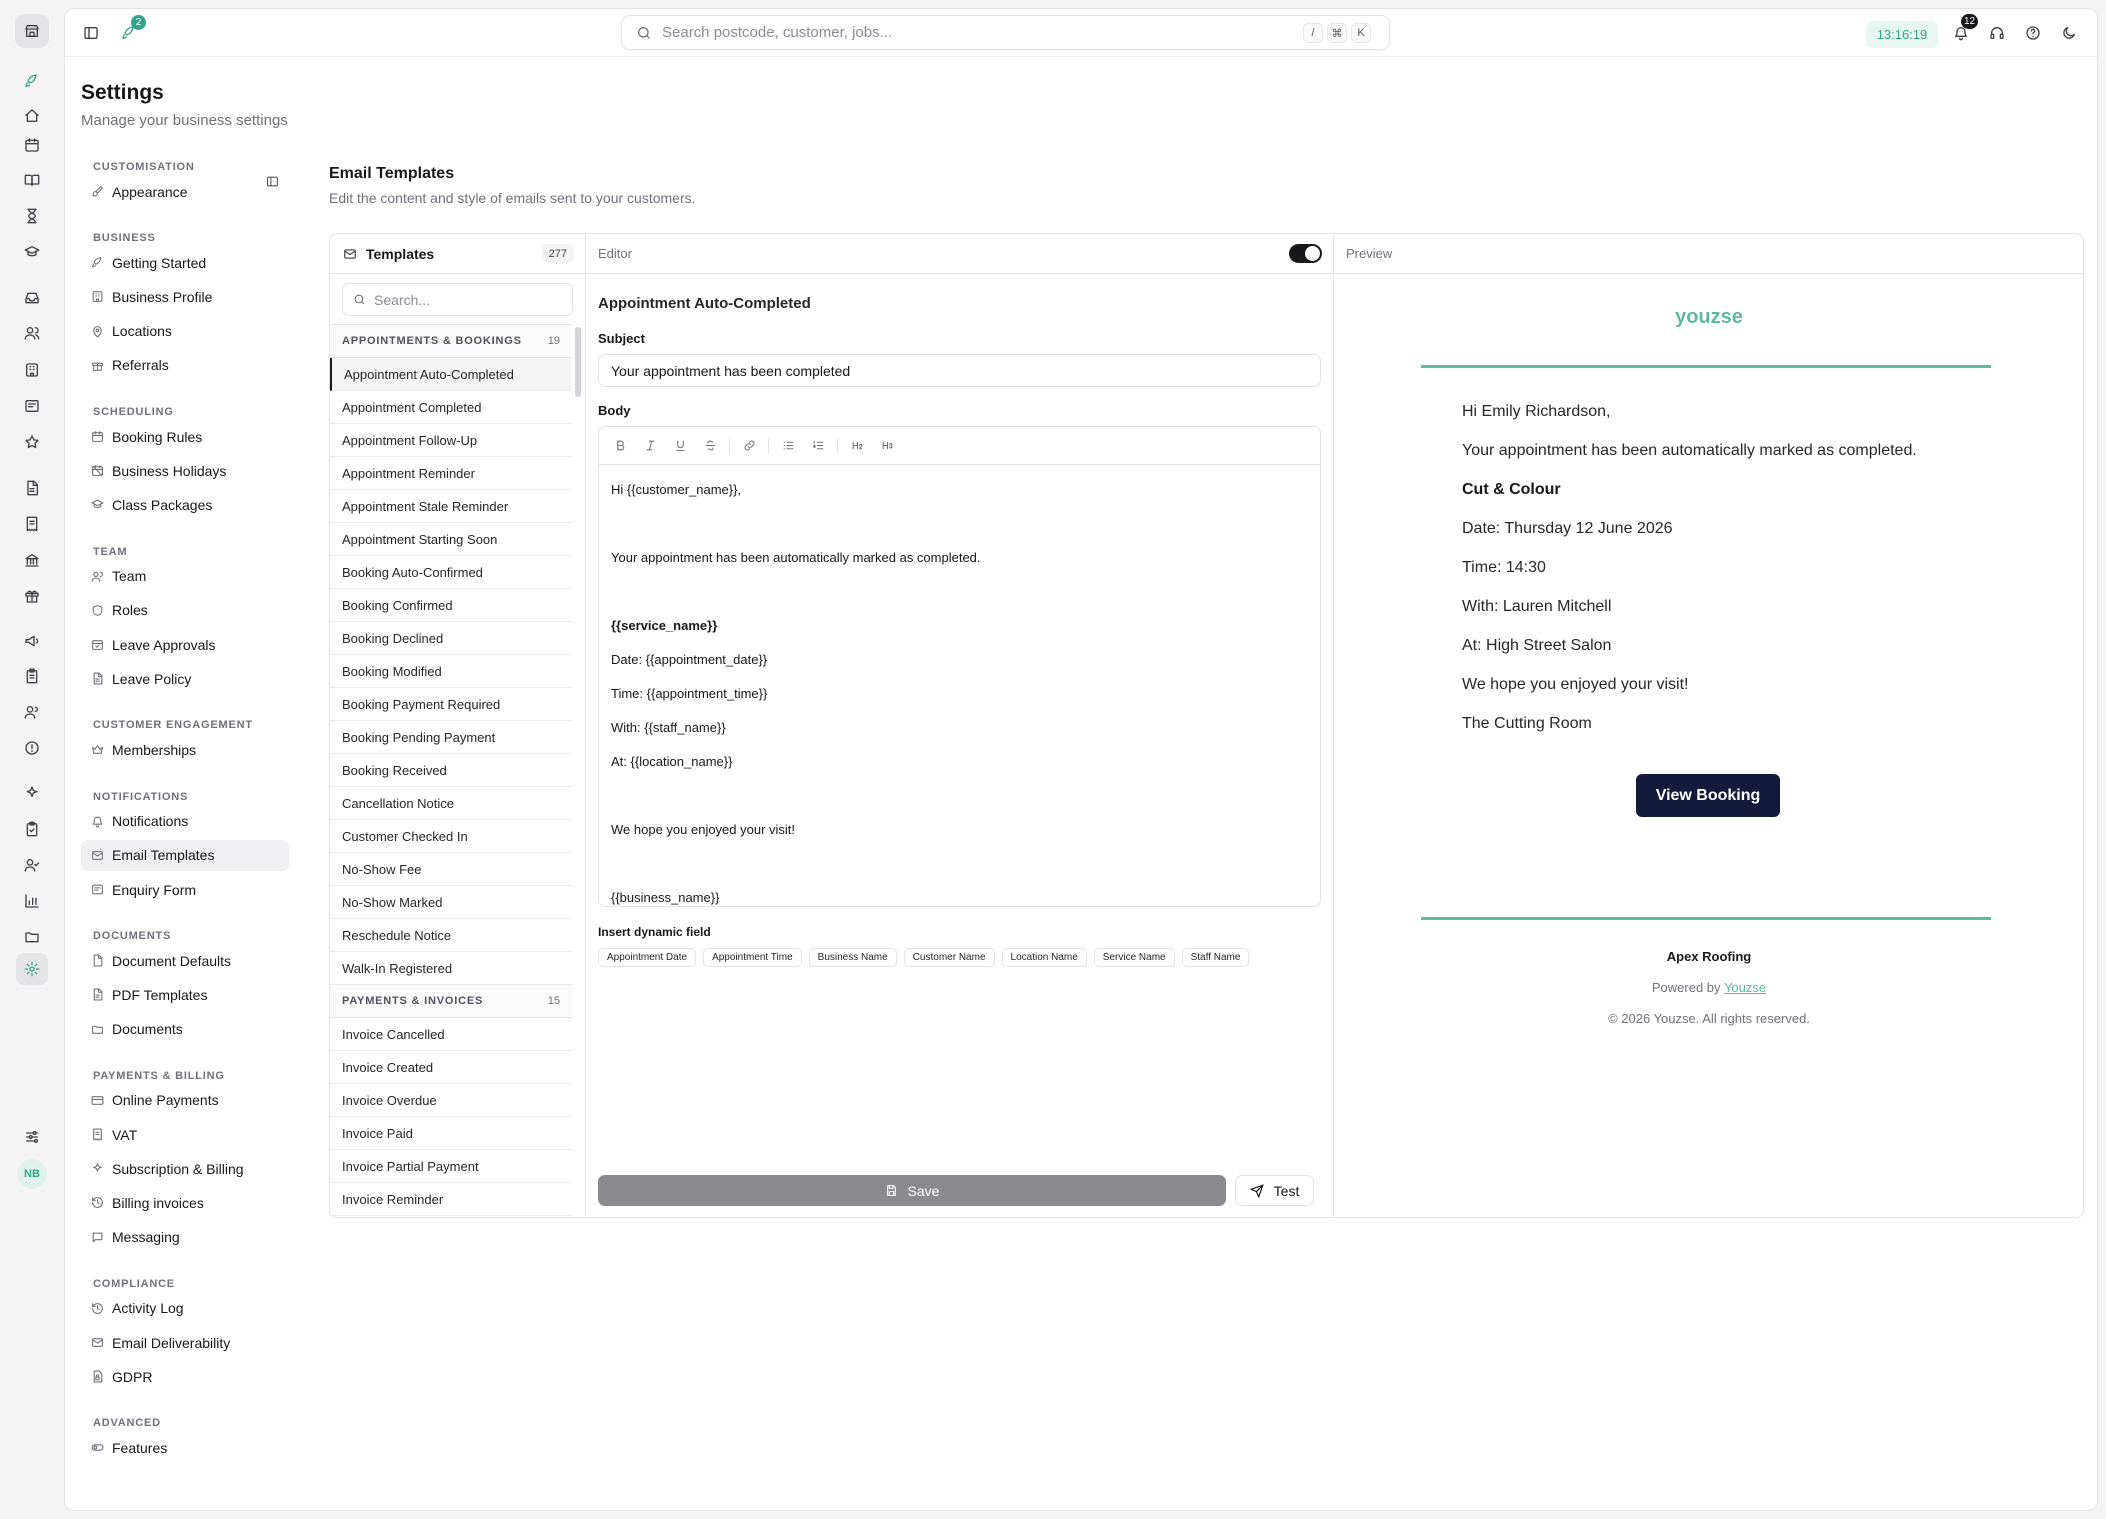 The image size is (2106, 1519). What do you see at coordinates (451, 1067) in the screenshot?
I see `template-list-item: Invoice Created` at bounding box center [451, 1067].